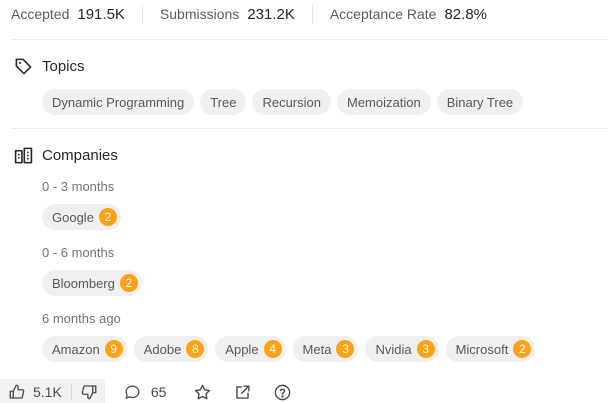 The width and height of the screenshot is (608, 403). I want to click on company-tag-google: Google 2, so click(81, 217).